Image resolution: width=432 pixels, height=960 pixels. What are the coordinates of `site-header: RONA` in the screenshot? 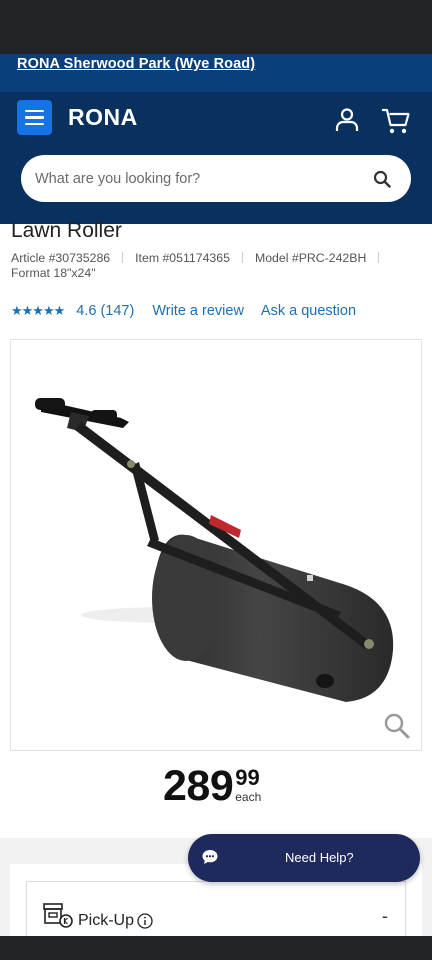 It's located at (216, 158).